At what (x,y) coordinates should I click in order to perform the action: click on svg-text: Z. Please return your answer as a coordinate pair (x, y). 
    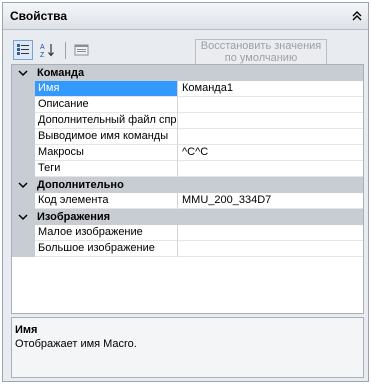
    Looking at the image, I should click on (42, 55).